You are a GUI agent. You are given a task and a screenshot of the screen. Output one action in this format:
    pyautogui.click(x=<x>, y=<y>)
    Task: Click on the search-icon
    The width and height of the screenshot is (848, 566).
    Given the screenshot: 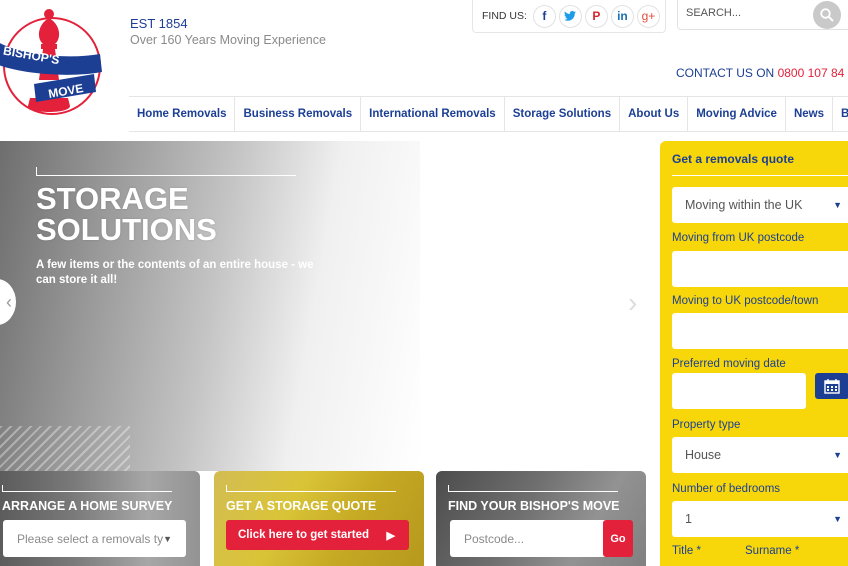 What is the action you would take?
    pyautogui.click(x=827, y=15)
    